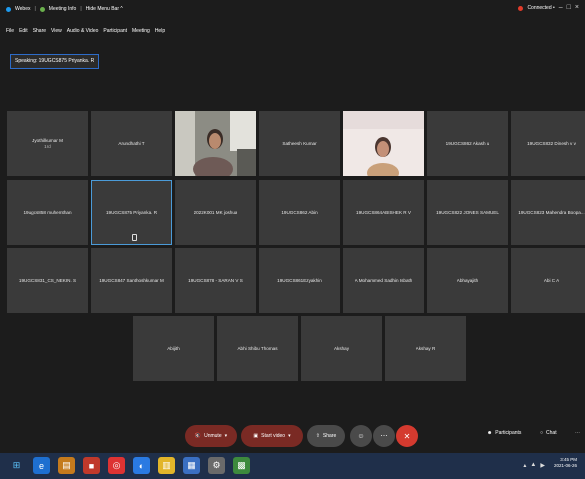  What do you see at coordinates (160, 31) in the screenshot?
I see `menu-help: Help` at bounding box center [160, 31].